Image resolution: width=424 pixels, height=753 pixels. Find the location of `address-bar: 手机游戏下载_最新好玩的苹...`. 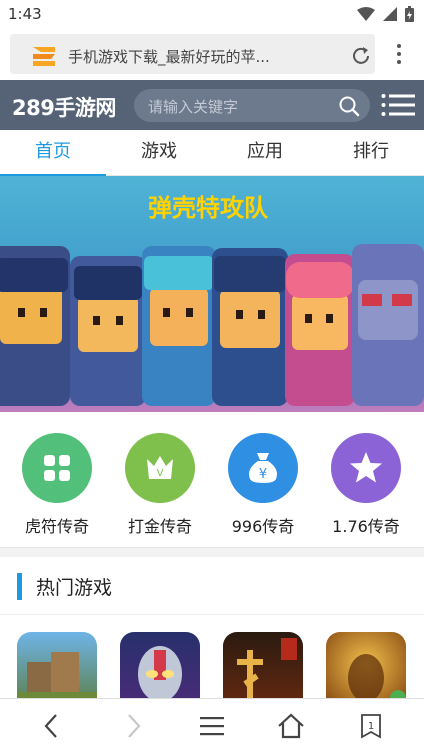

address-bar: 手机游戏下载_最新好玩的苹... is located at coordinates (192, 54).